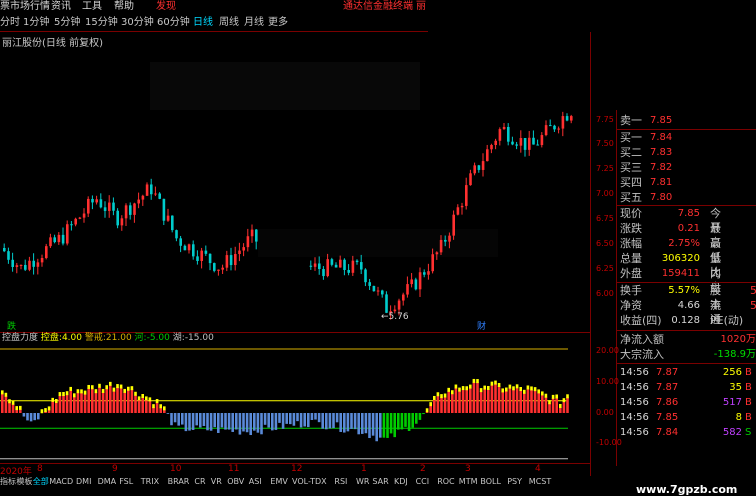 The width and height of the screenshot is (756, 496). I want to click on indicator-tab: VOL-TDX, so click(309, 481).